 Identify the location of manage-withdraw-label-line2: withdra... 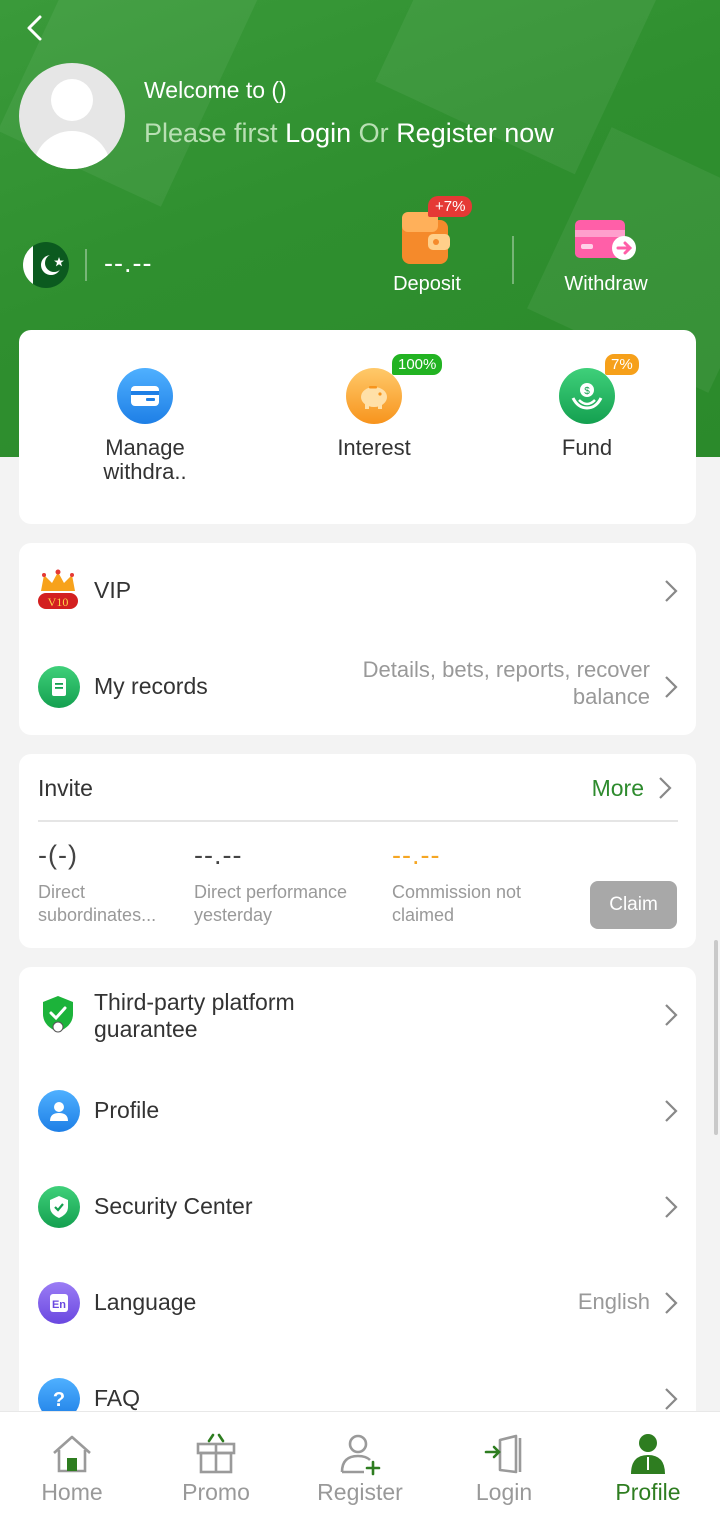
(145, 471).